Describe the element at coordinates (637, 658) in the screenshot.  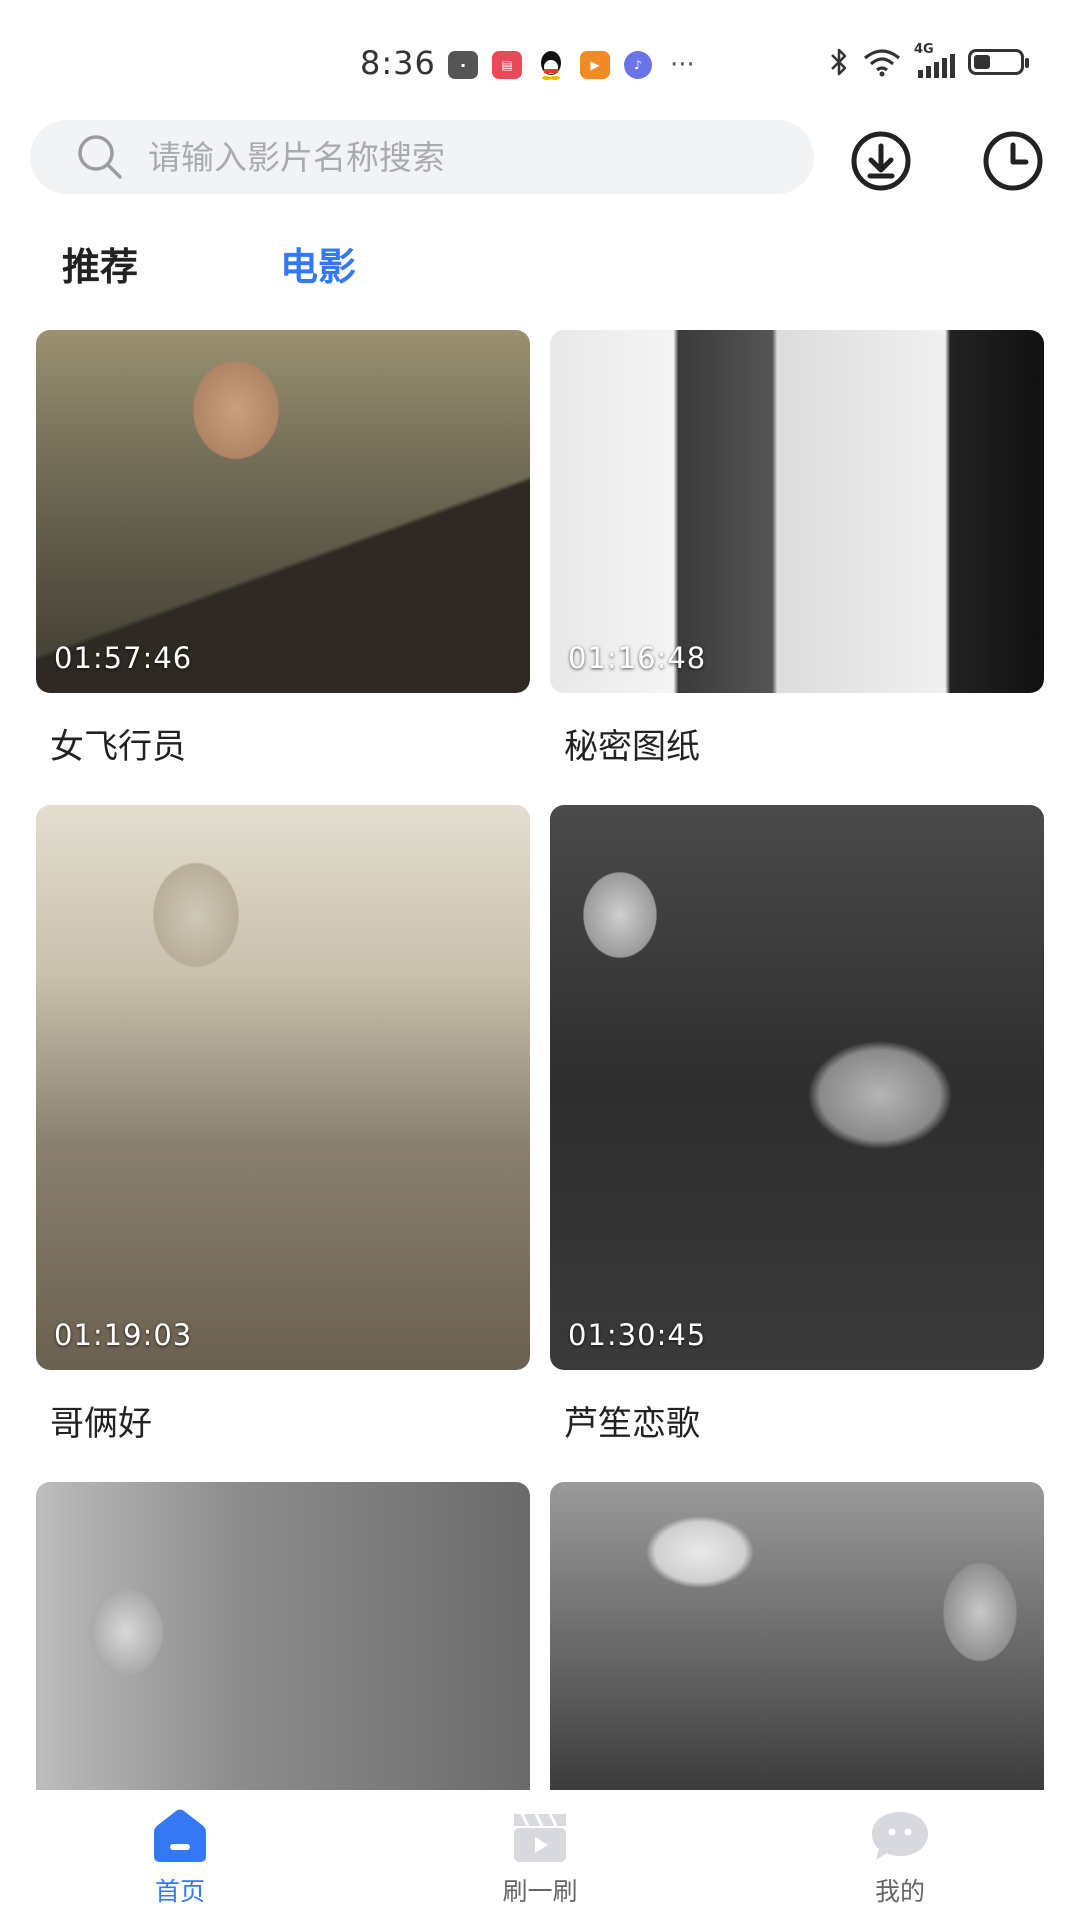
I see `movie-duration: 01:16:48` at that location.